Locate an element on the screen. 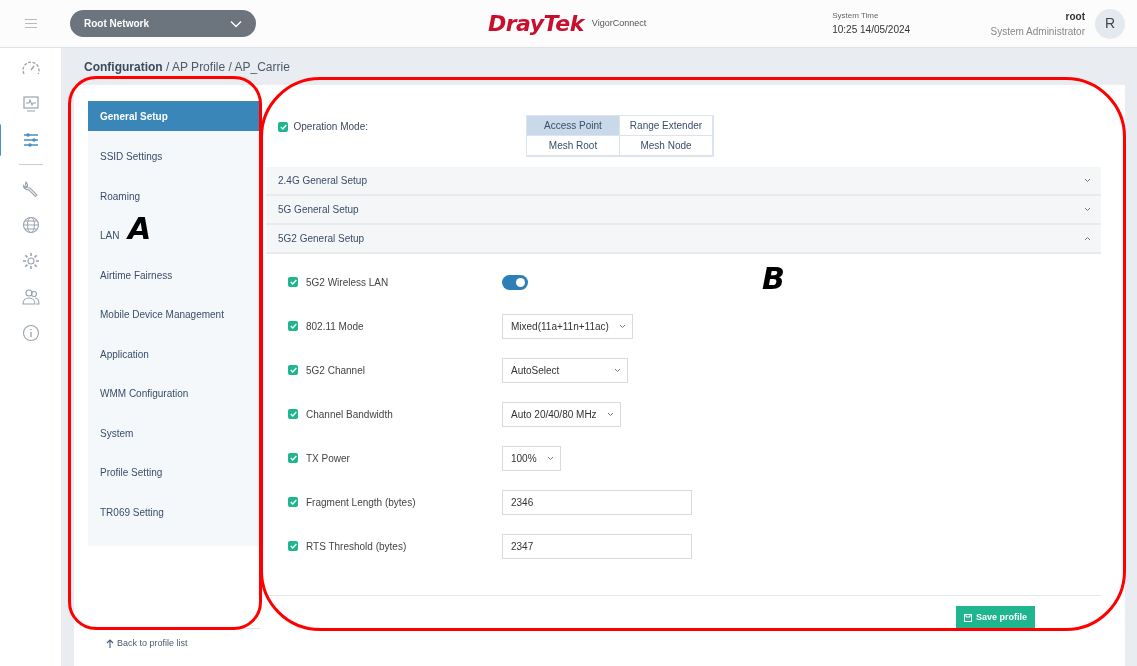 The width and height of the screenshot is (1137, 666). select-field: 100% is located at coordinates (531, 458).